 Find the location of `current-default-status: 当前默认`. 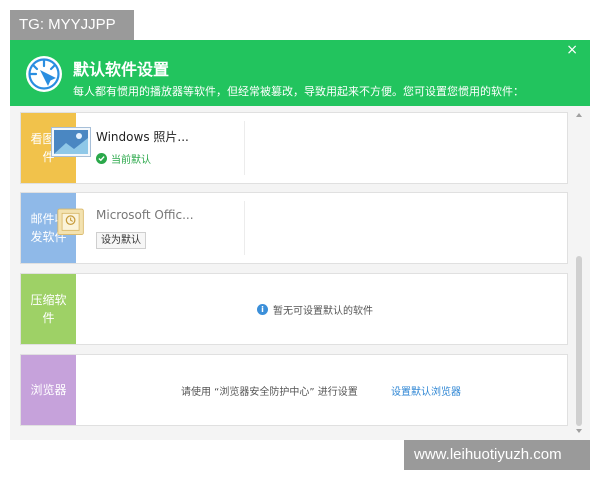

current-default-status: 当前默认 is located at coordinates (123, 158).